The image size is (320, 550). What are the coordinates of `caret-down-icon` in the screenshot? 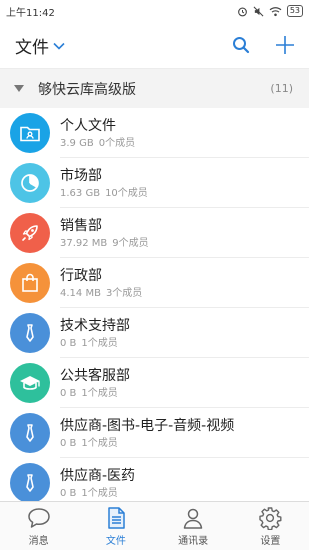 It's located at (19, 88).